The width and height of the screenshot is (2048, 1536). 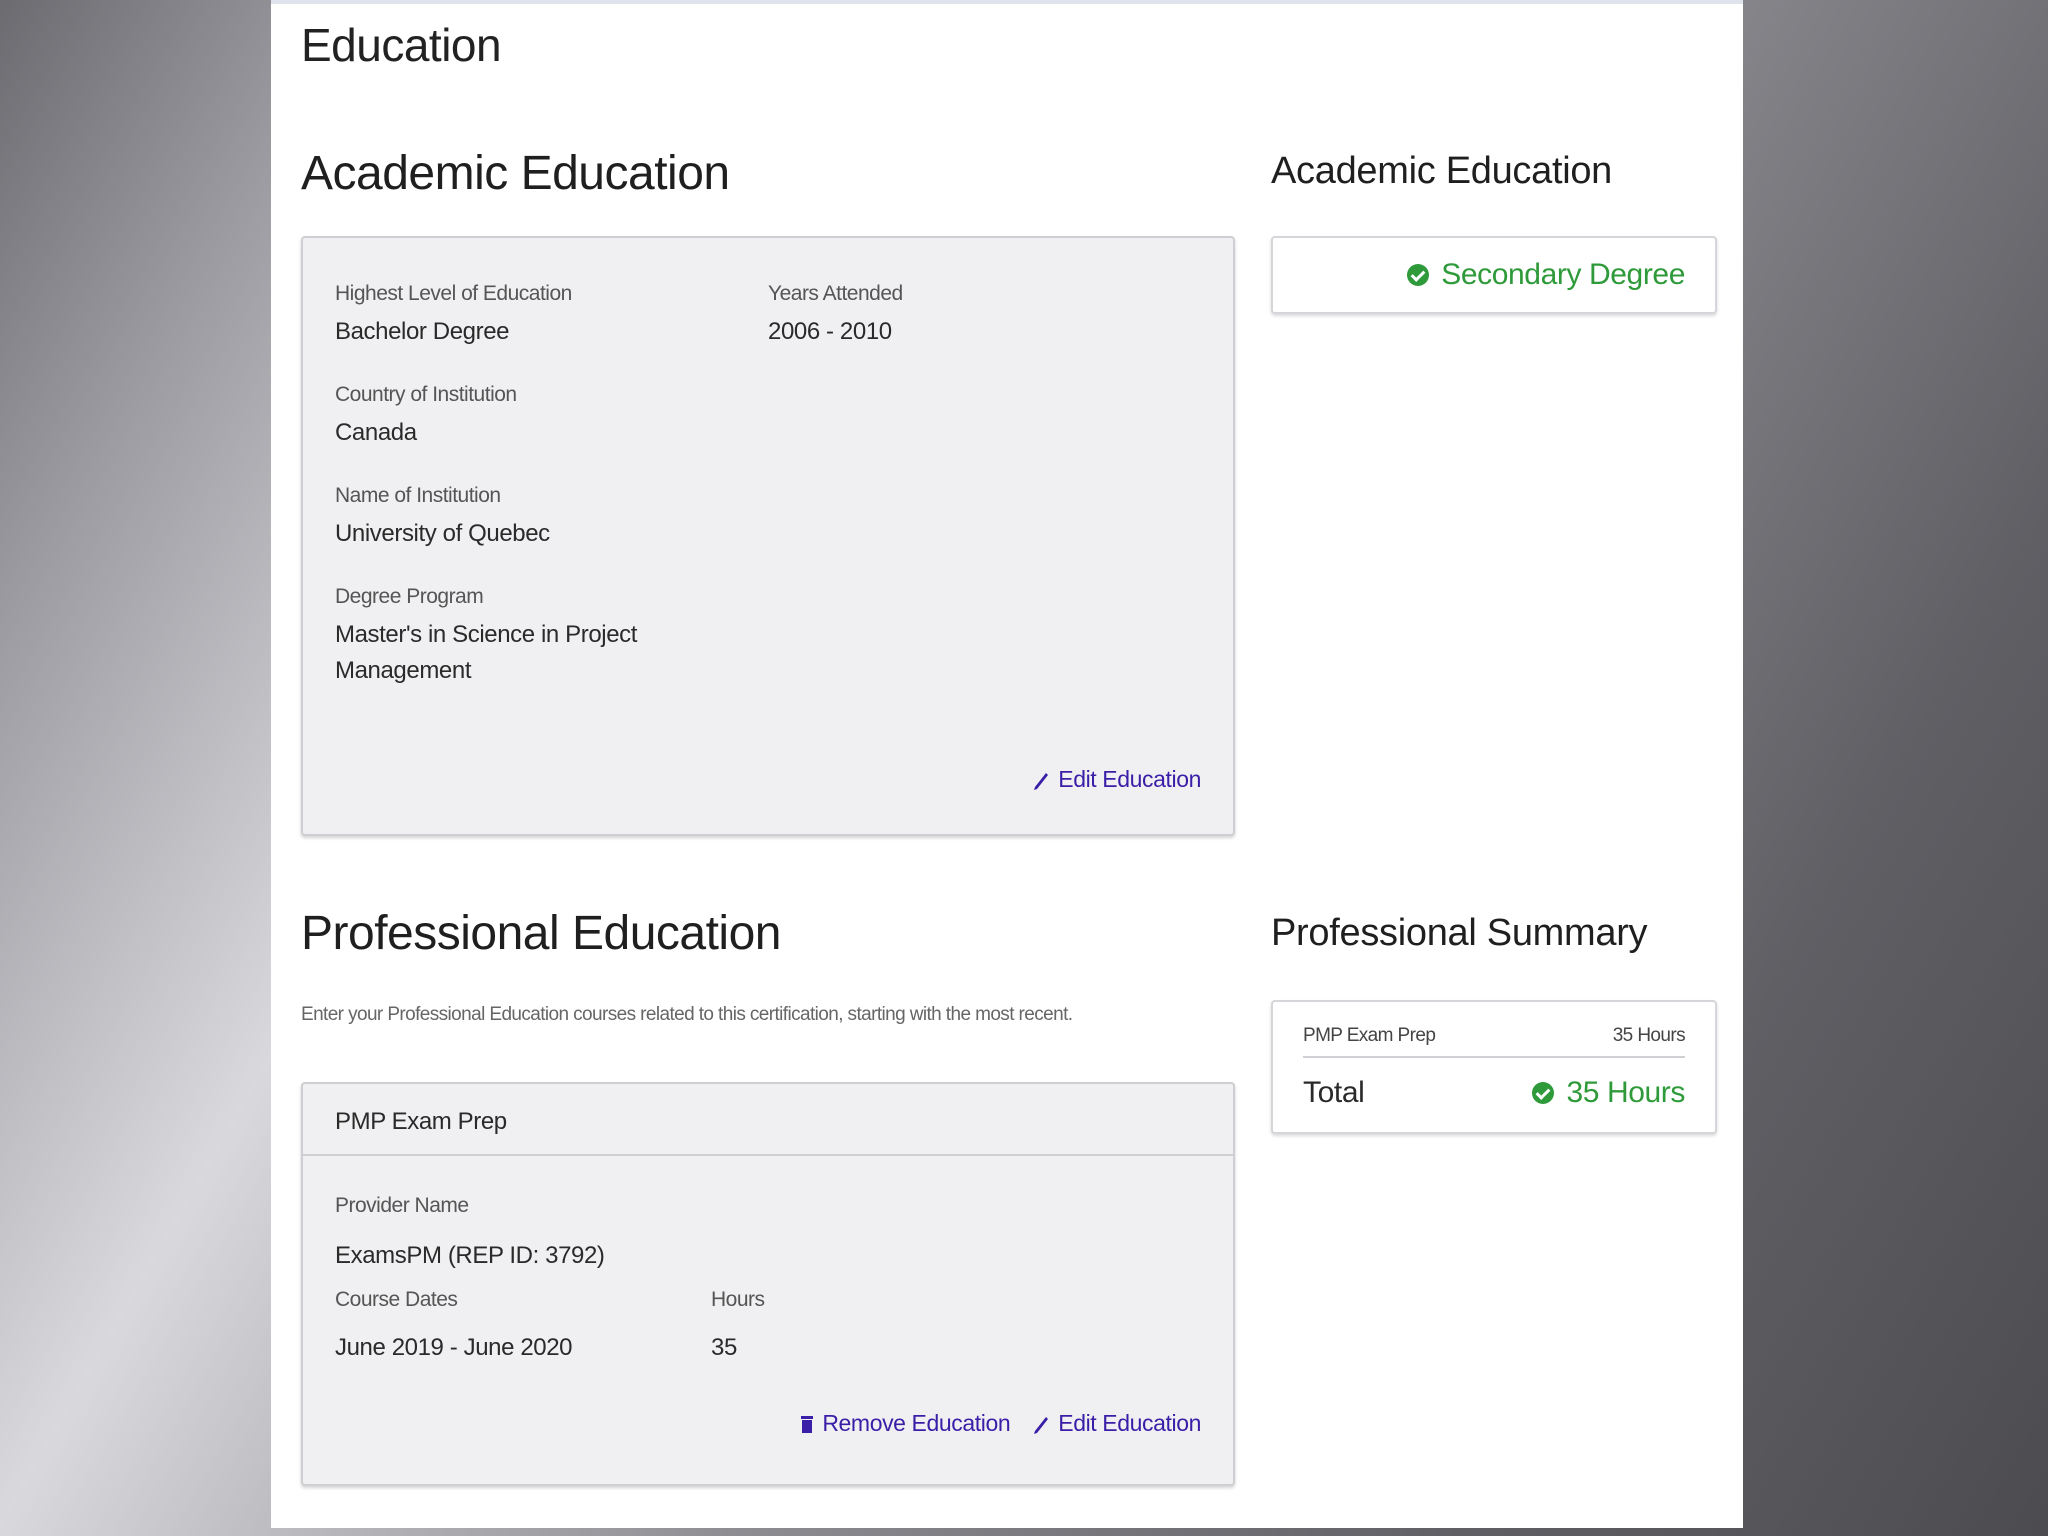 I want to click on professional-summary-heading: Professional Summary, so click(x=1459, y=933).